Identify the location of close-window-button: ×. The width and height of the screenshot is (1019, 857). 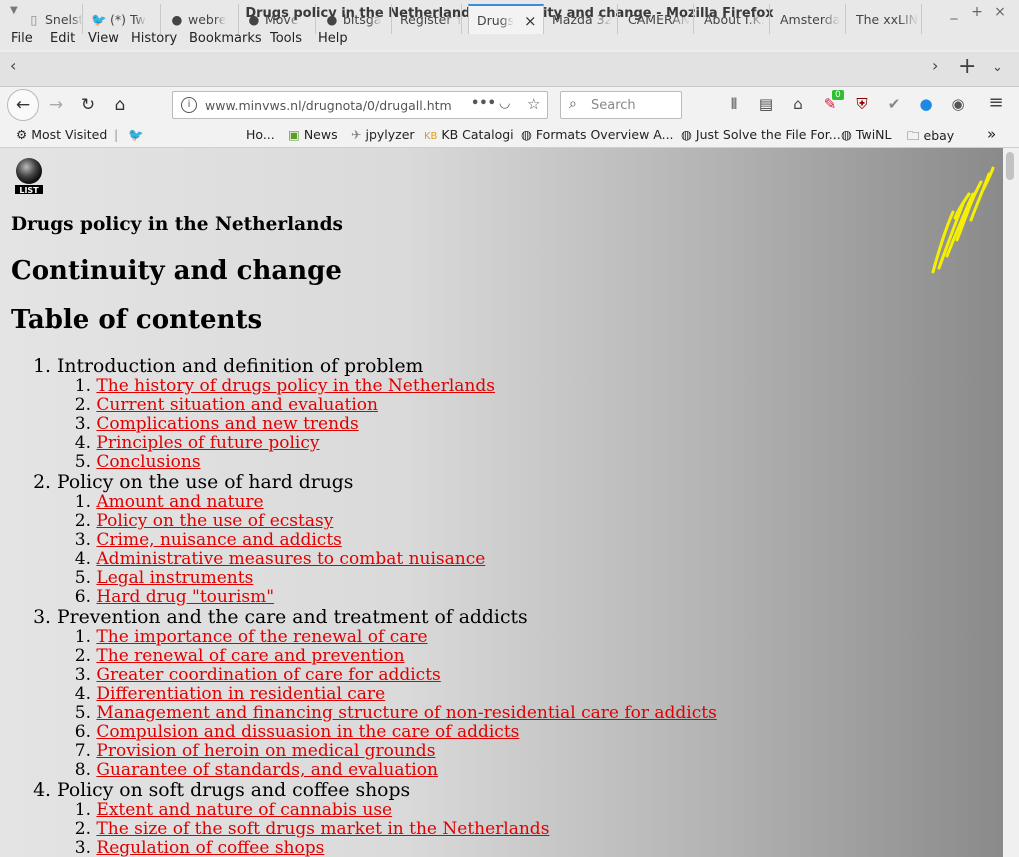
(1000, 12).